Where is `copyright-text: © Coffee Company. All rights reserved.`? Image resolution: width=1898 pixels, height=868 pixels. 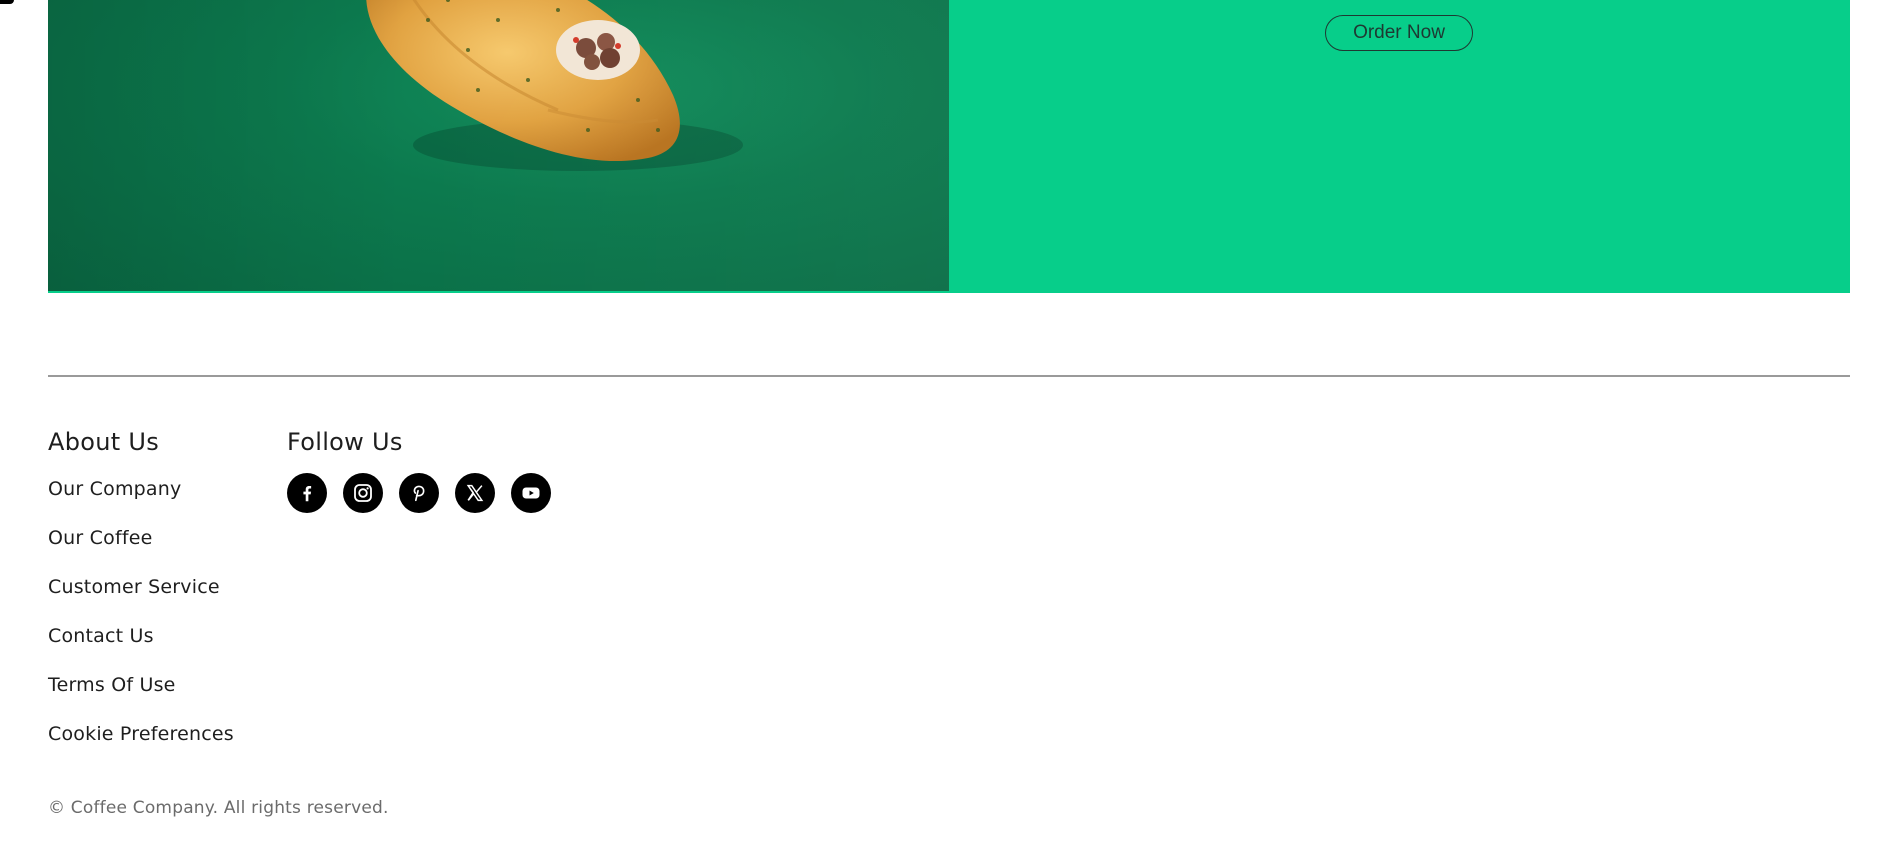
copyright-text: © Coffee Company. All rights reserved. is located at coordinates (218, 808).